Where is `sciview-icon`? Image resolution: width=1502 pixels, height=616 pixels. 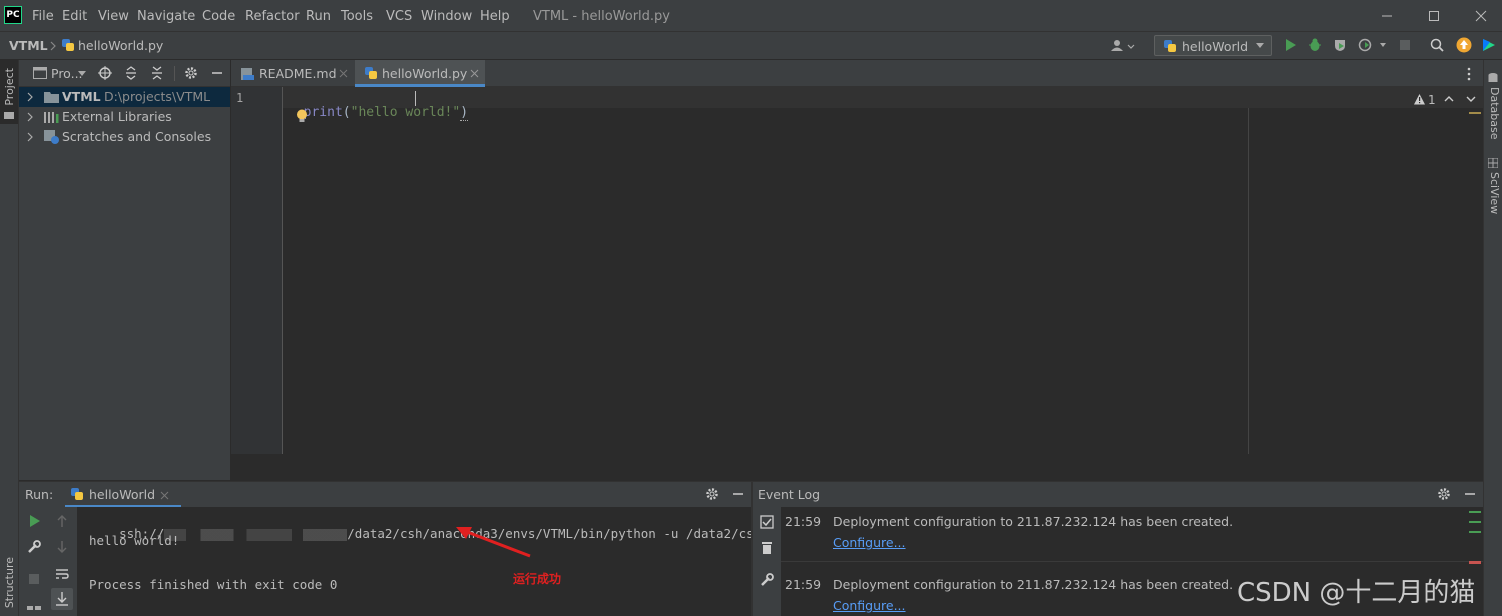 sciview-icon is located at coordinates (1493, 163).